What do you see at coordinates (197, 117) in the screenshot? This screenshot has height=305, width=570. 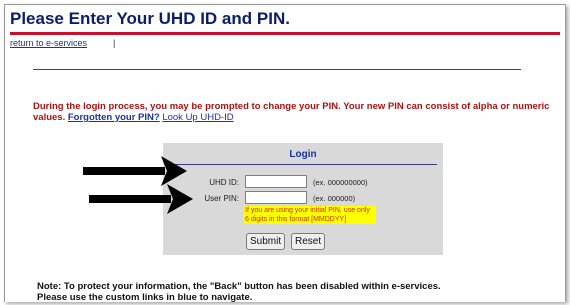 I see `lookup-uhd-id-link: Look Up UHD-ID` at bounding box center [197, 117].